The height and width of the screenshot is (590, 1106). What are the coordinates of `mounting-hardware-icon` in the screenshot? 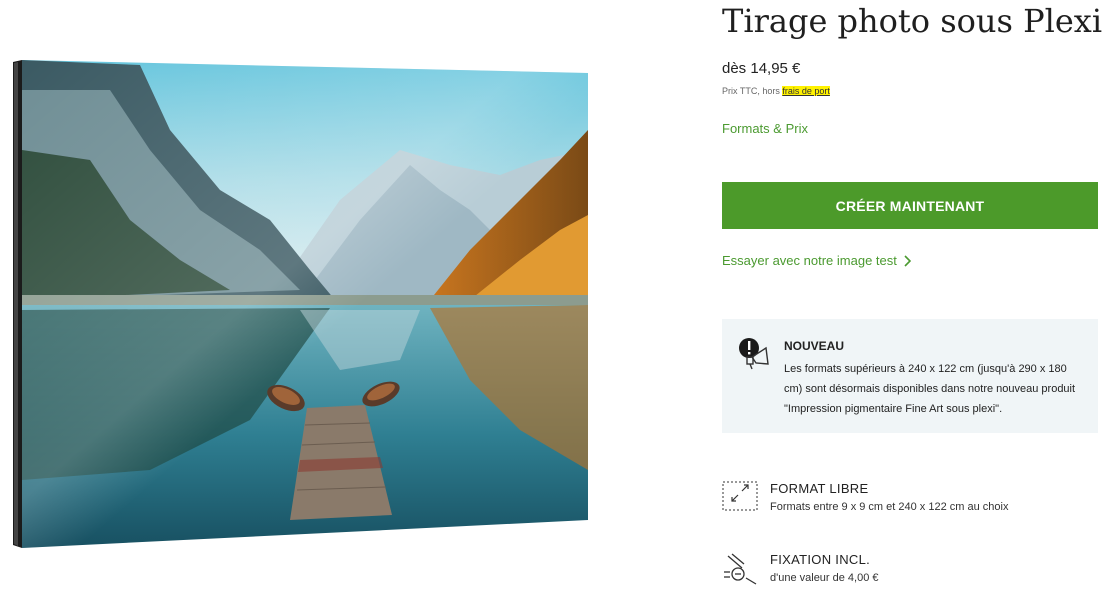 It's located at (740, 569).